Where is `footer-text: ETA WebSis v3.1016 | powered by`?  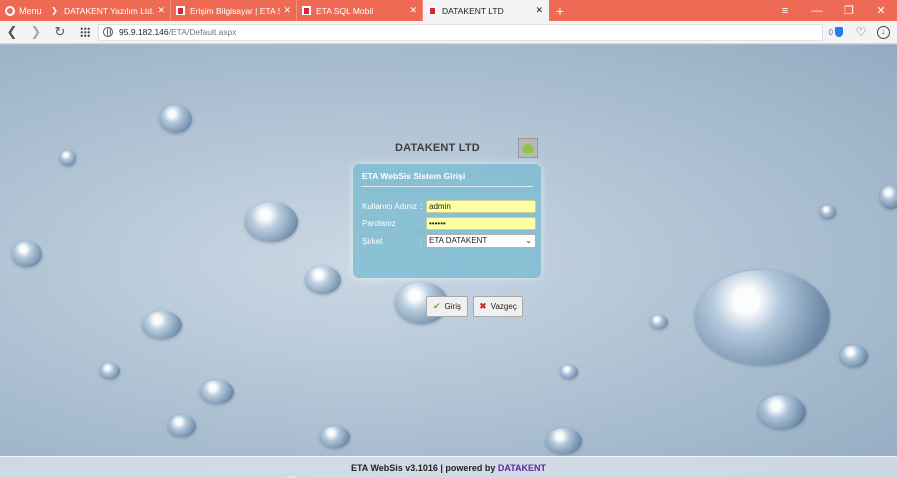 footer-text: ETA WebSis v3.1016 | powered by is located at coordinates (424, 468).